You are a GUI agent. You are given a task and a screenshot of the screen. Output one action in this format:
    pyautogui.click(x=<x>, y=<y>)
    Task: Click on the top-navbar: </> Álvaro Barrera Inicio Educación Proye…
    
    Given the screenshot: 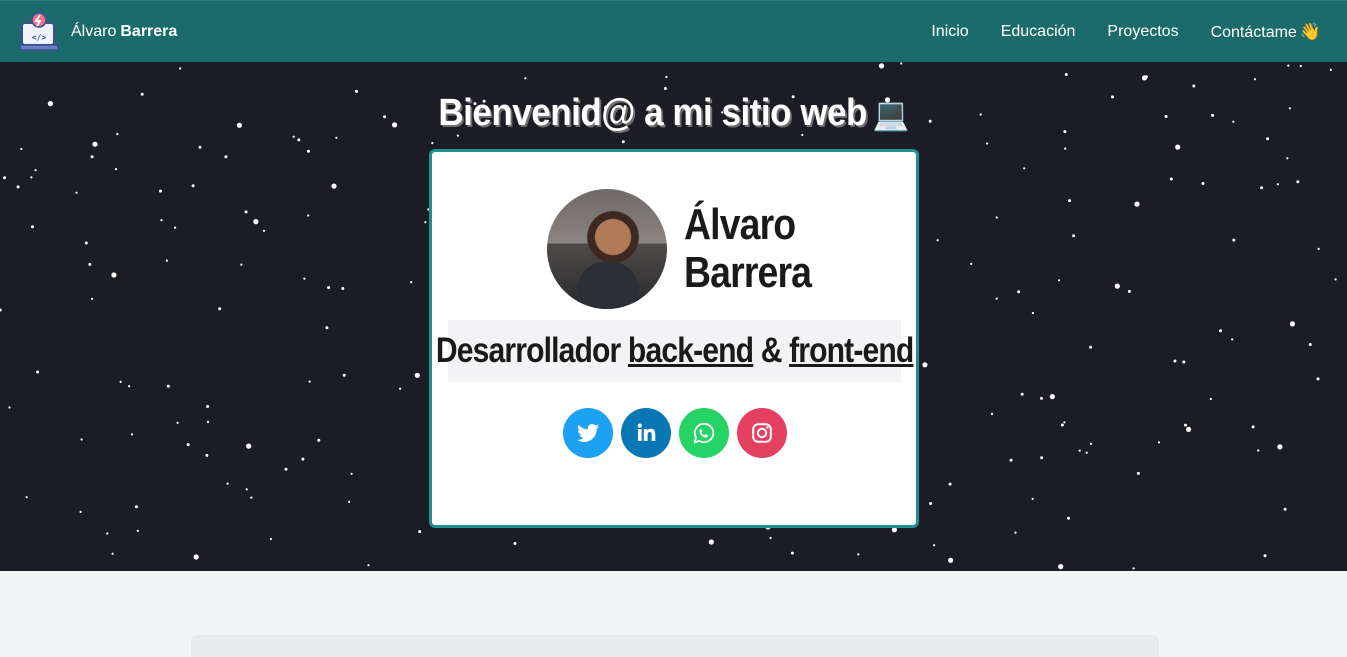 What is the action you would take?
    pyautogui.click(x=673, y=31)
    